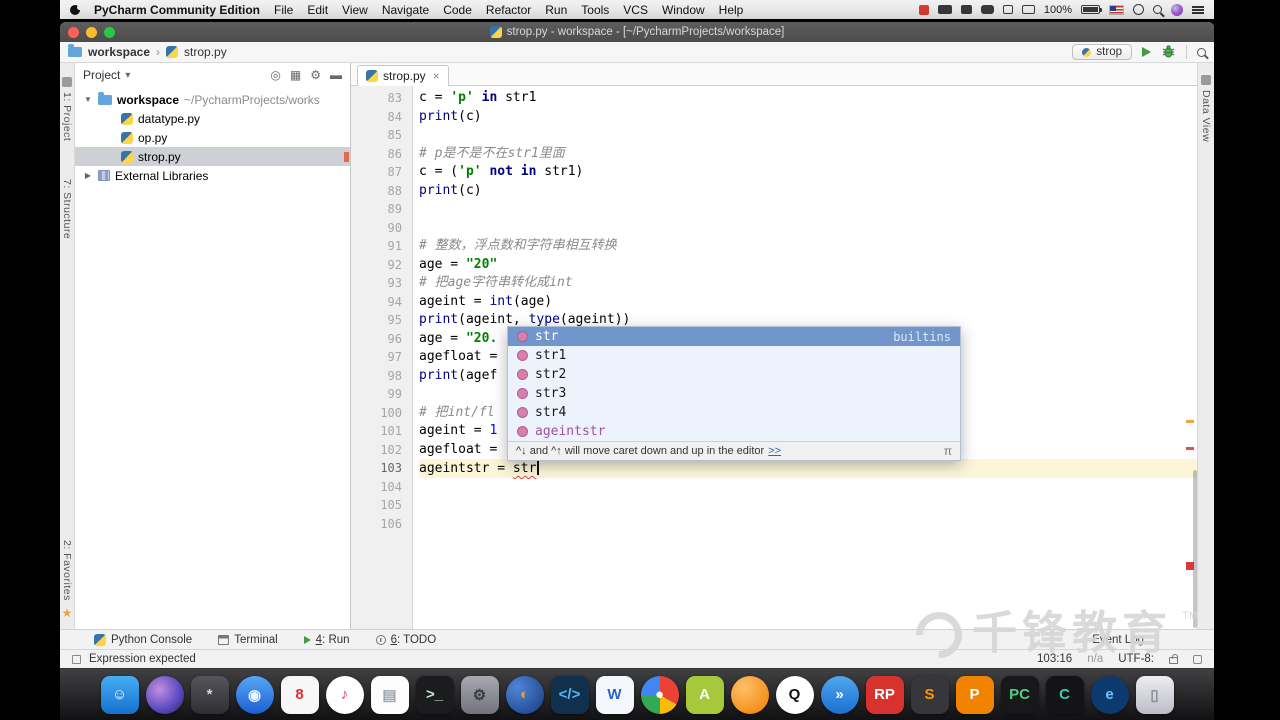 This screenshot has height=720, width=1280. What do you see at coordinates (734, 336) in the screenshot?
I see `completion-item-str: str builtins` at bounding box center [734, 336].